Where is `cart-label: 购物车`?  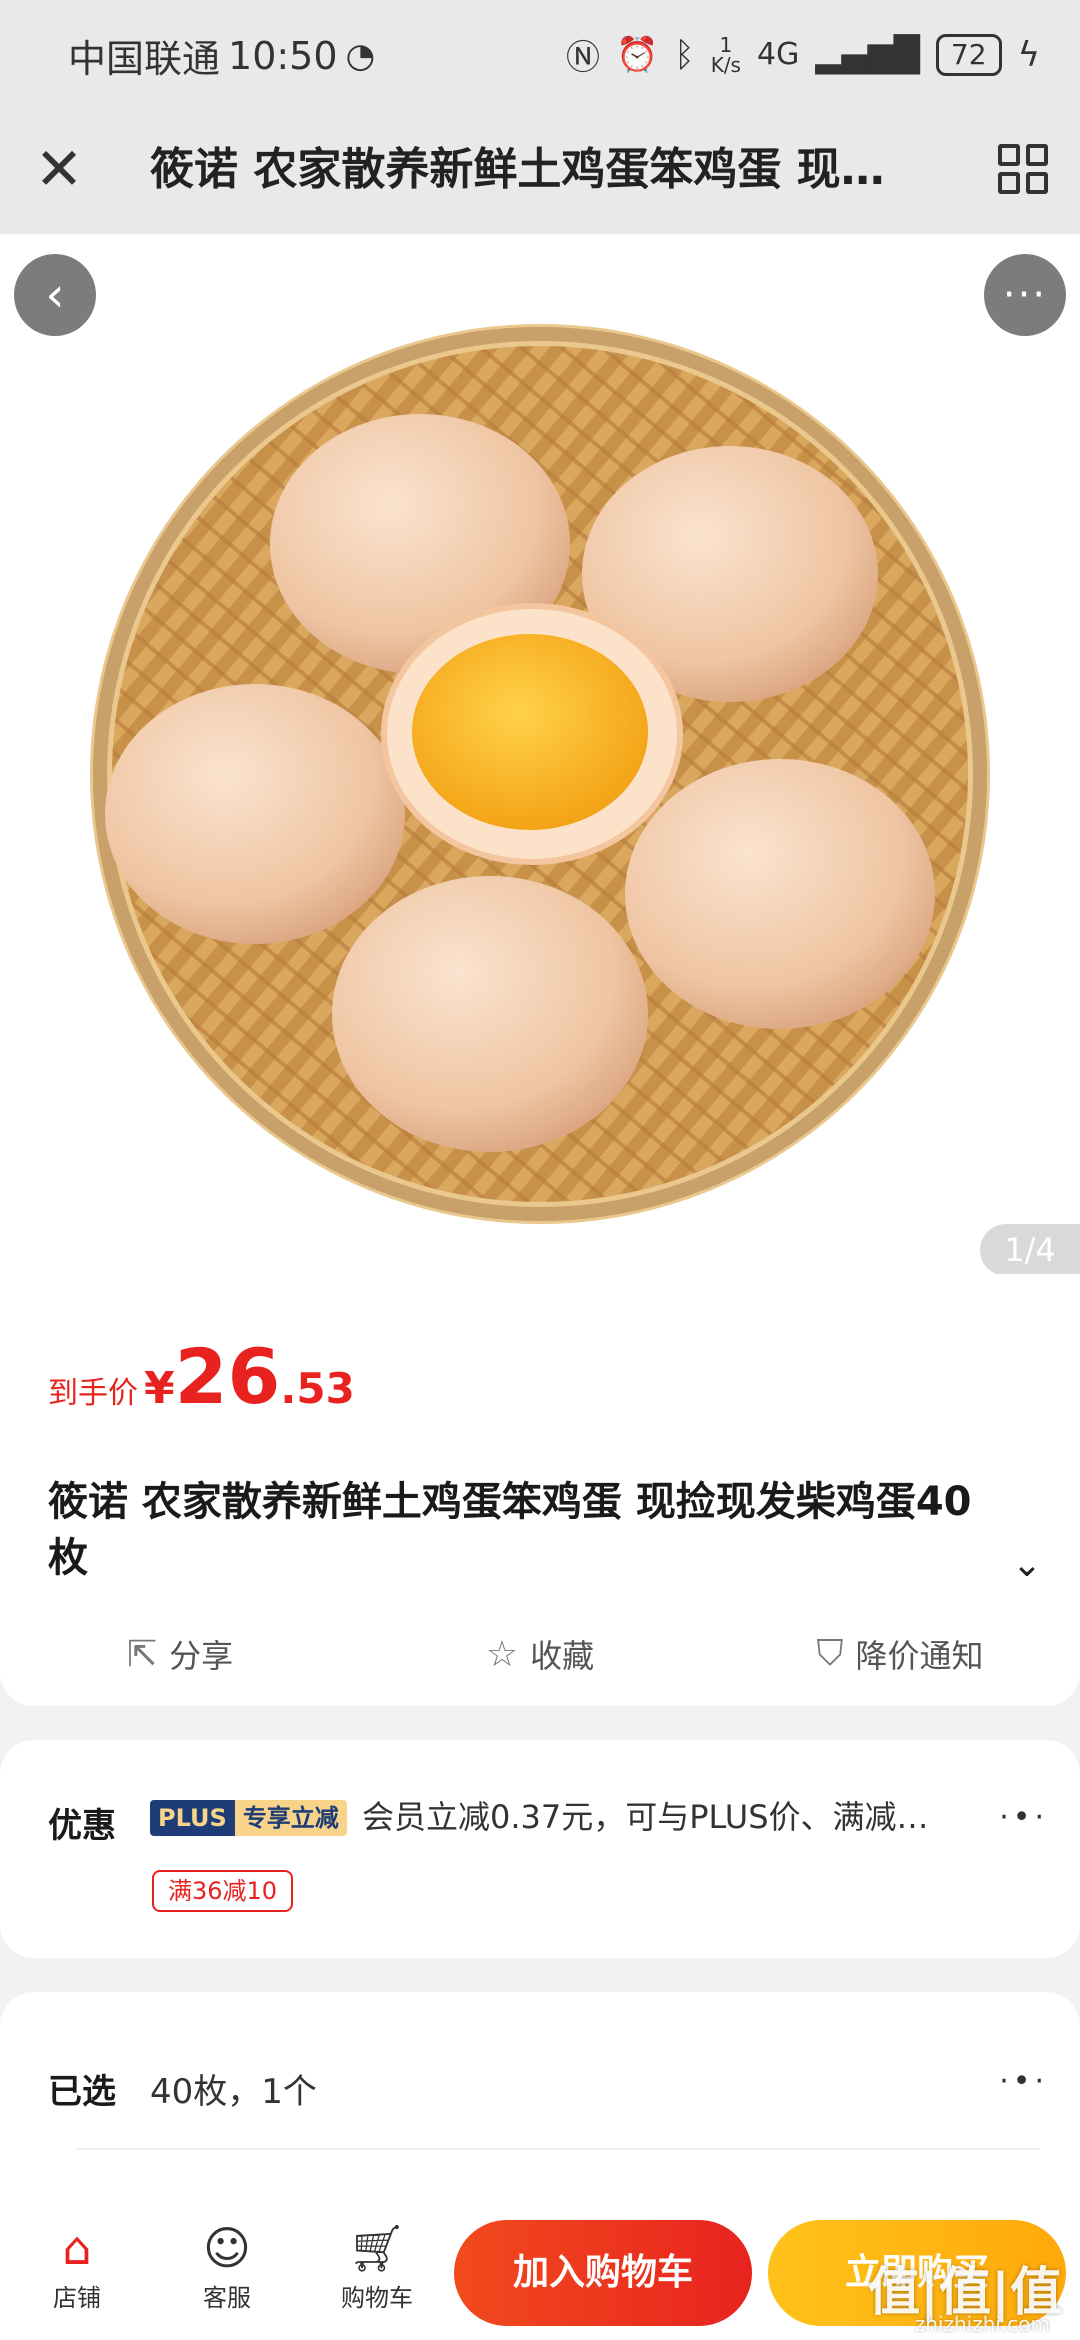 cart-label: 购物车 is located at coordinates (377, 2298).